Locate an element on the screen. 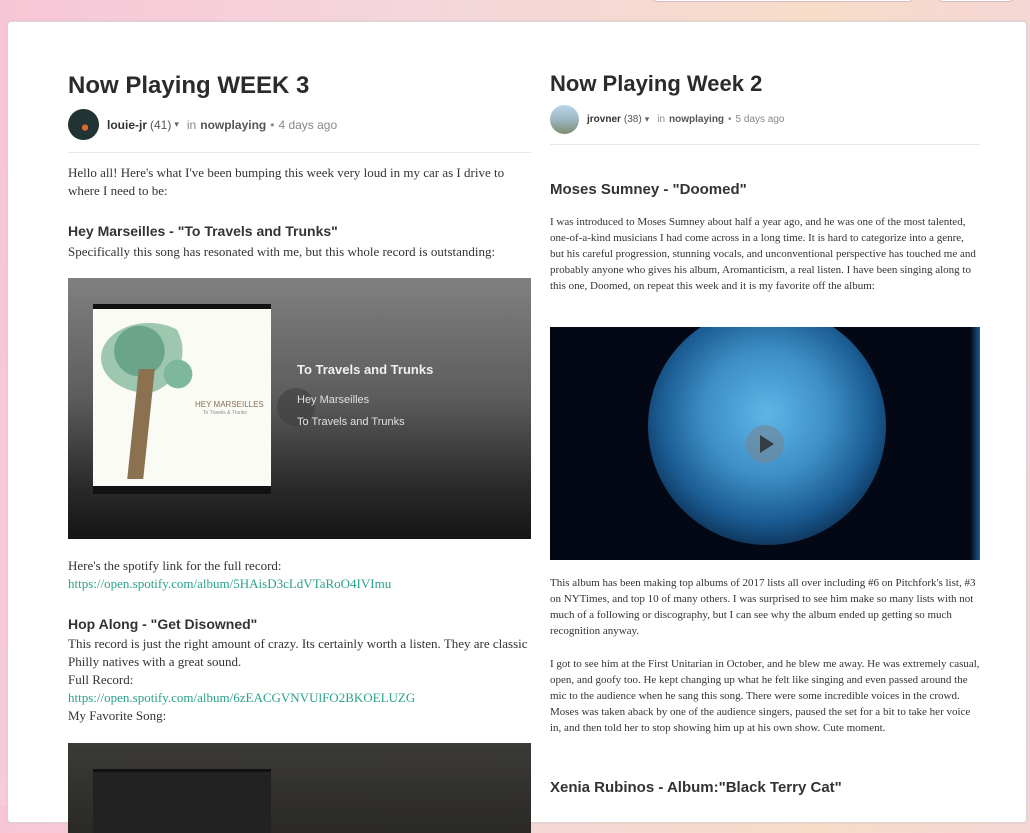 This screenshot has height=833, width=1030. album-cover: HEY MARSEILLES To Travels & Trunks is located at coordinates (182, 399).